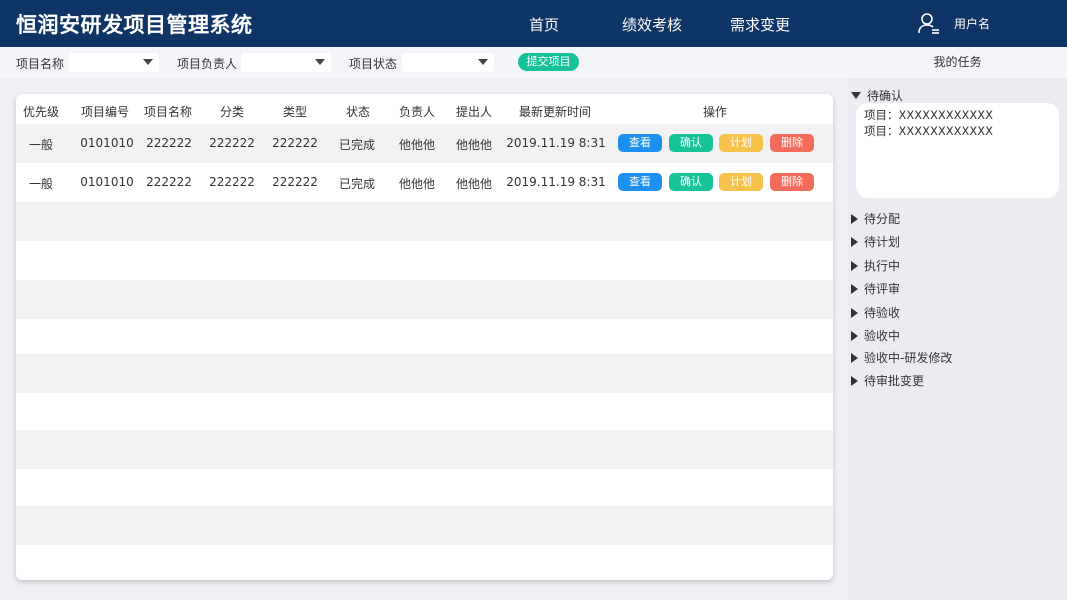 Image resolution: width=1067 pixels, height=600 pixels. Describe the element at coordinates (295, 112) in the screenshot. I see `col-type: 类型` at that location.